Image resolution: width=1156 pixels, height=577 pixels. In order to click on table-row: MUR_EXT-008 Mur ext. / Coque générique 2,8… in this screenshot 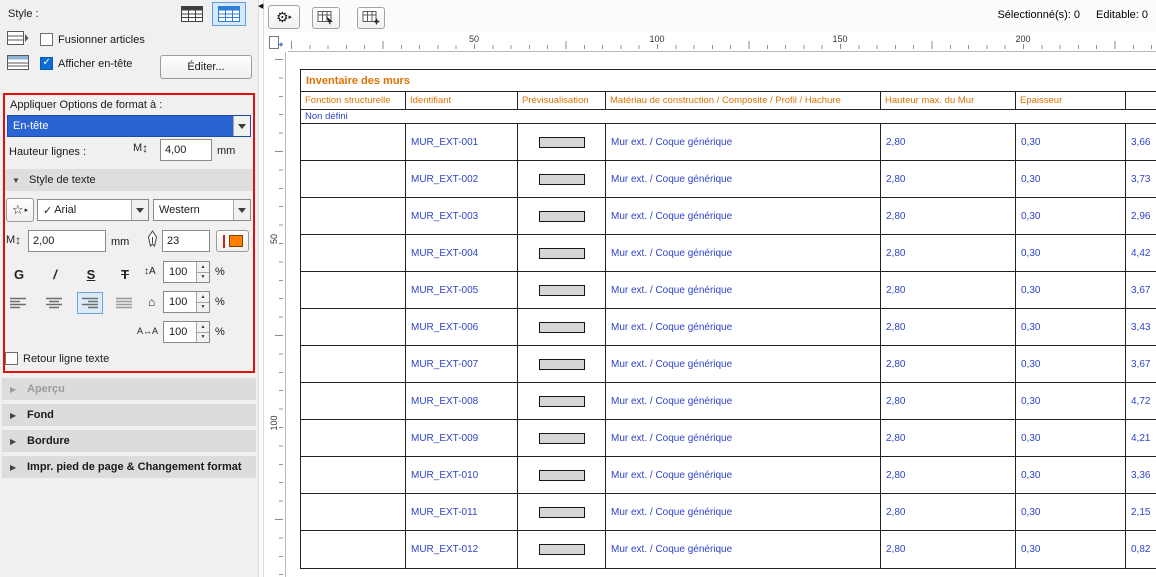, I will do `click(728, 401)`.